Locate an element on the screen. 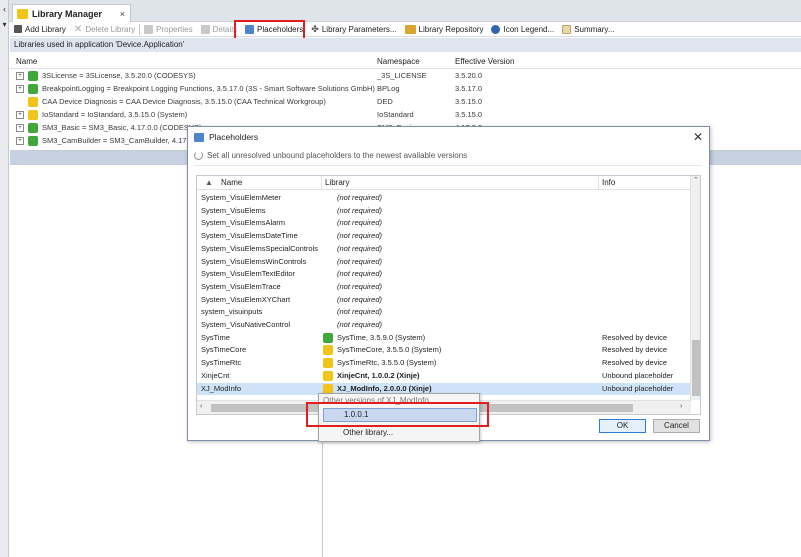 The image size is (801, 557). scroll-up-icon: ⌃ is located at coordinates (696, 180).